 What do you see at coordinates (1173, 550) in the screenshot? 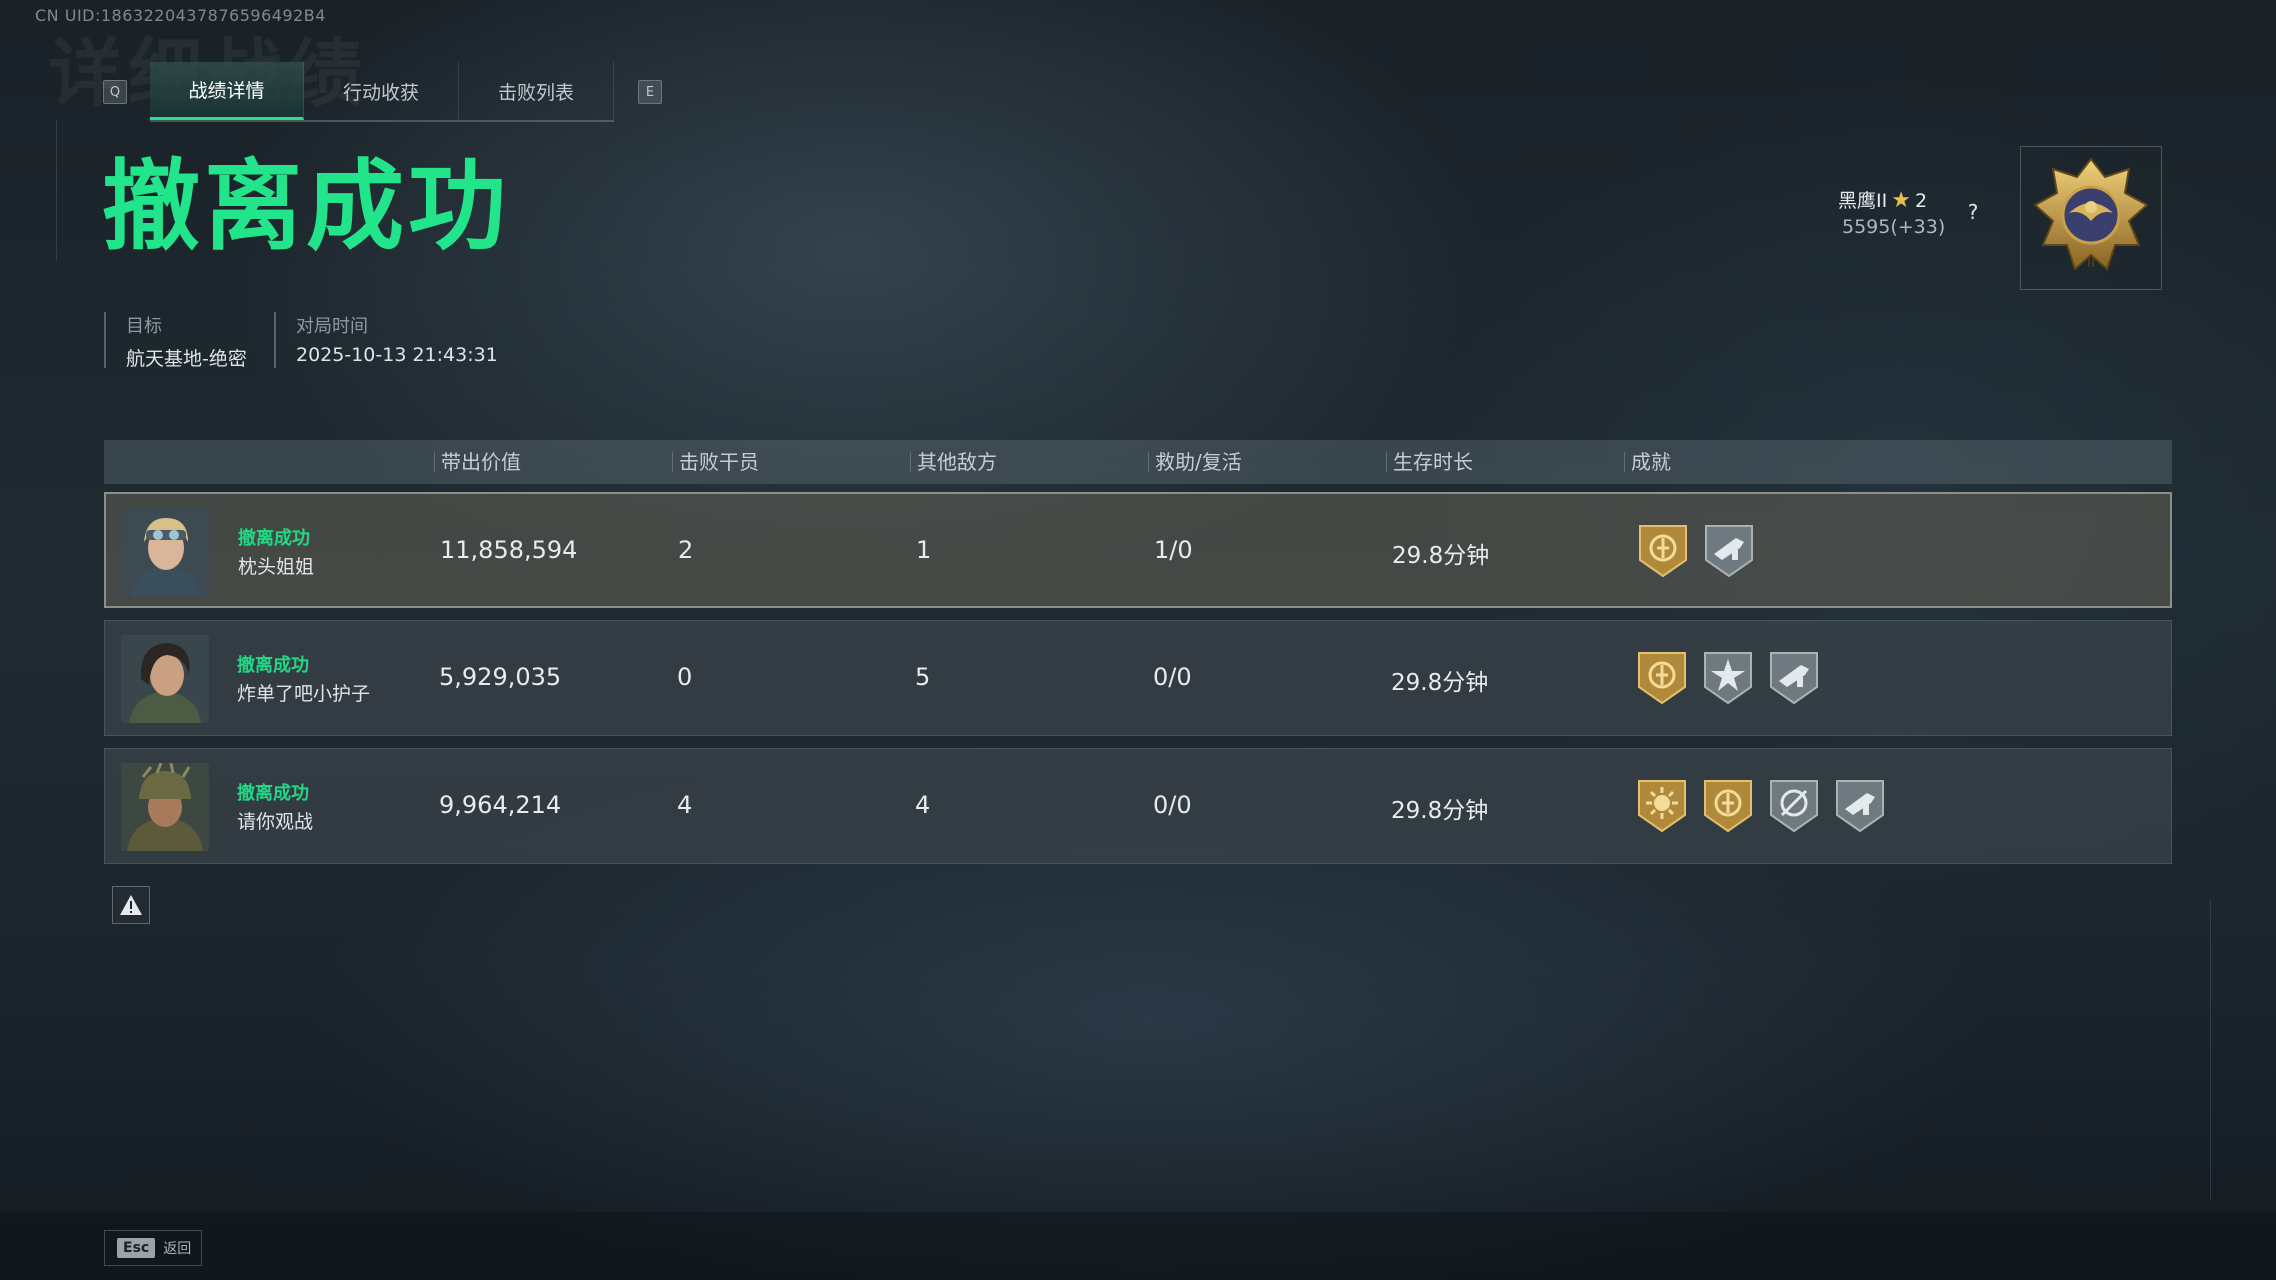
I see `assist-revive: 1/0` at bounding box center [1173, 550].